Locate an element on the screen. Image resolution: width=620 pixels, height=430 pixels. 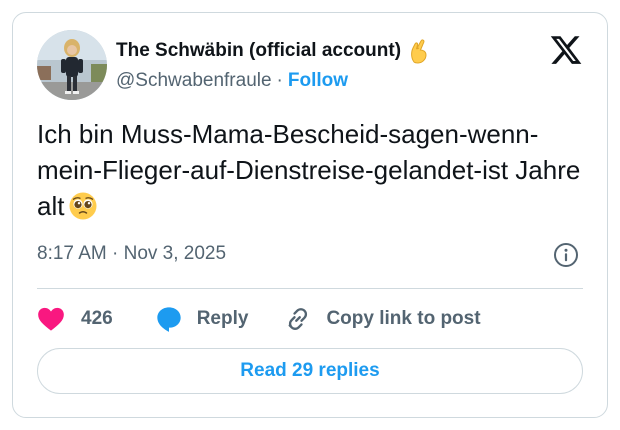
reply-label: Reply is located at coordinates (222, 318).